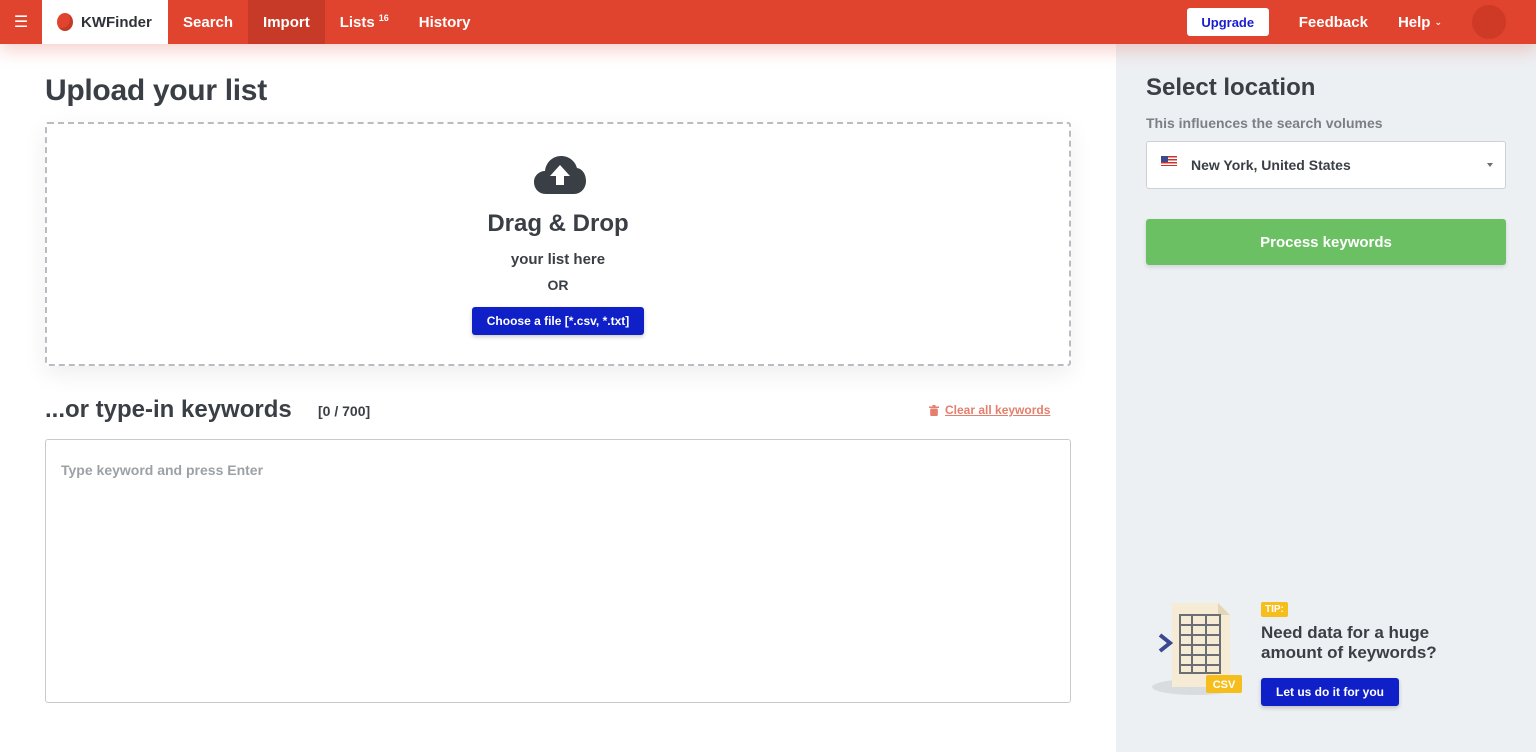  Describe the element at coordinates (1438, 21) in the screenshot. I see `chevron-down-icon: ⌄` at that location.